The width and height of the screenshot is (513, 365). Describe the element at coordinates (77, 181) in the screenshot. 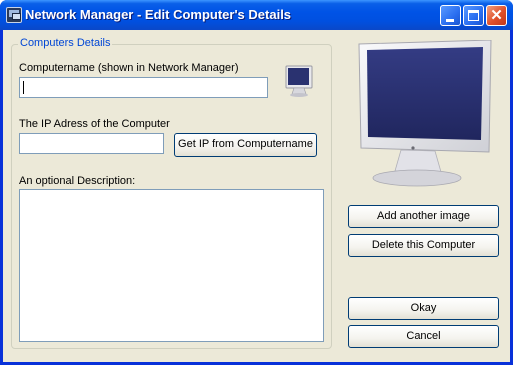

I see `description-label: An optional Description:` at that location.